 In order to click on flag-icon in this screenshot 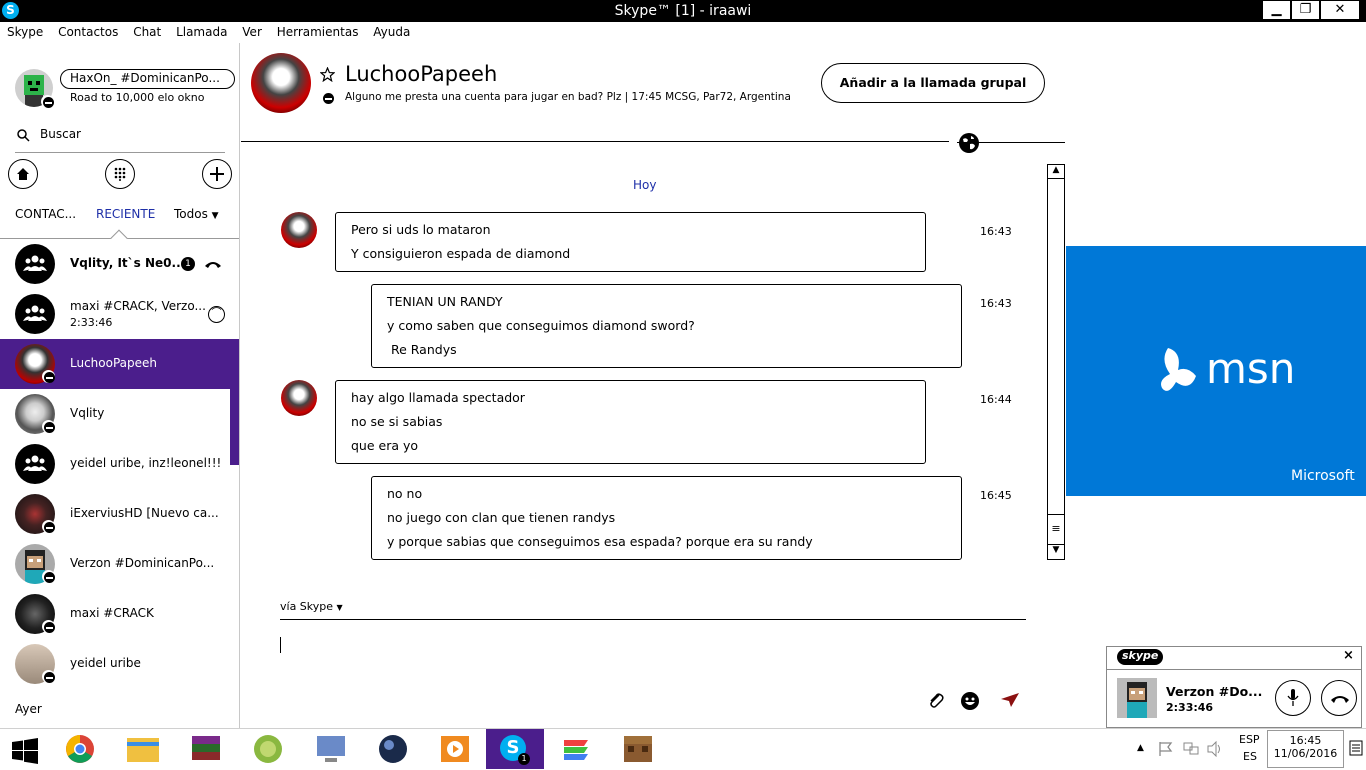, I will do `click(1166, 749)`.